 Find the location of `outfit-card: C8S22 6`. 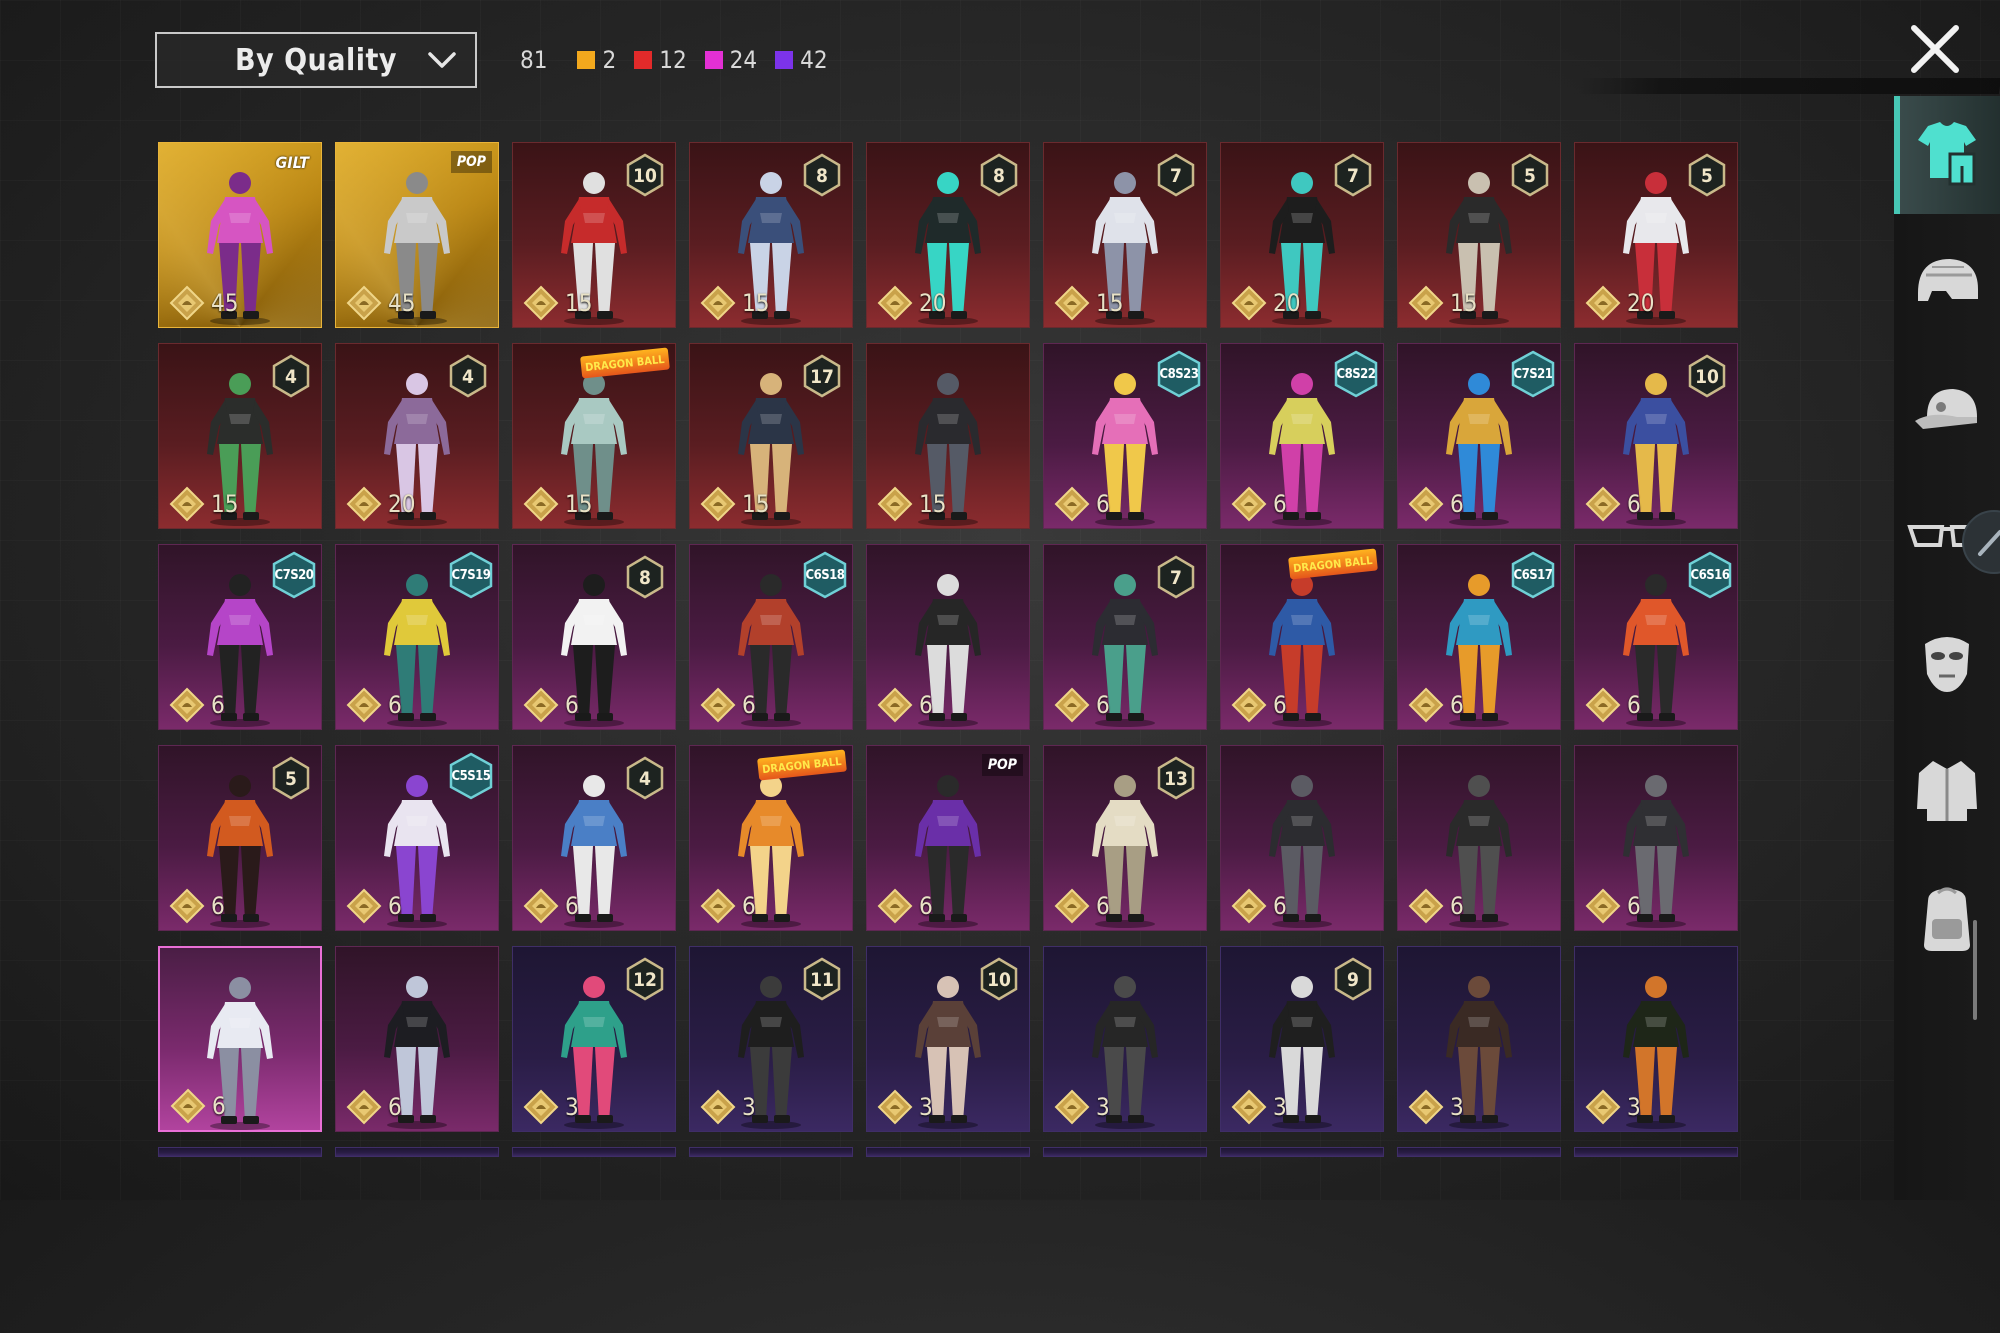

outfit-card: C8S22 6 is located at coordinates (1302, 436).